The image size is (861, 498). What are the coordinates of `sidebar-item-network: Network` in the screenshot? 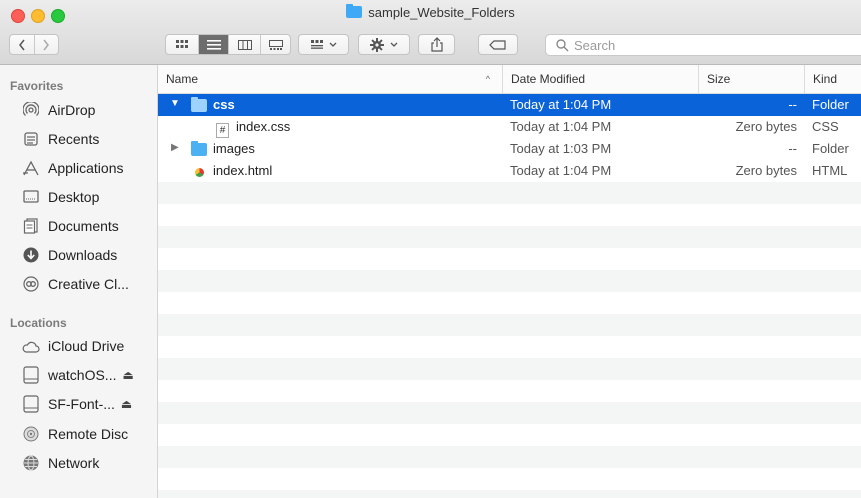 It's located at (78, 463).